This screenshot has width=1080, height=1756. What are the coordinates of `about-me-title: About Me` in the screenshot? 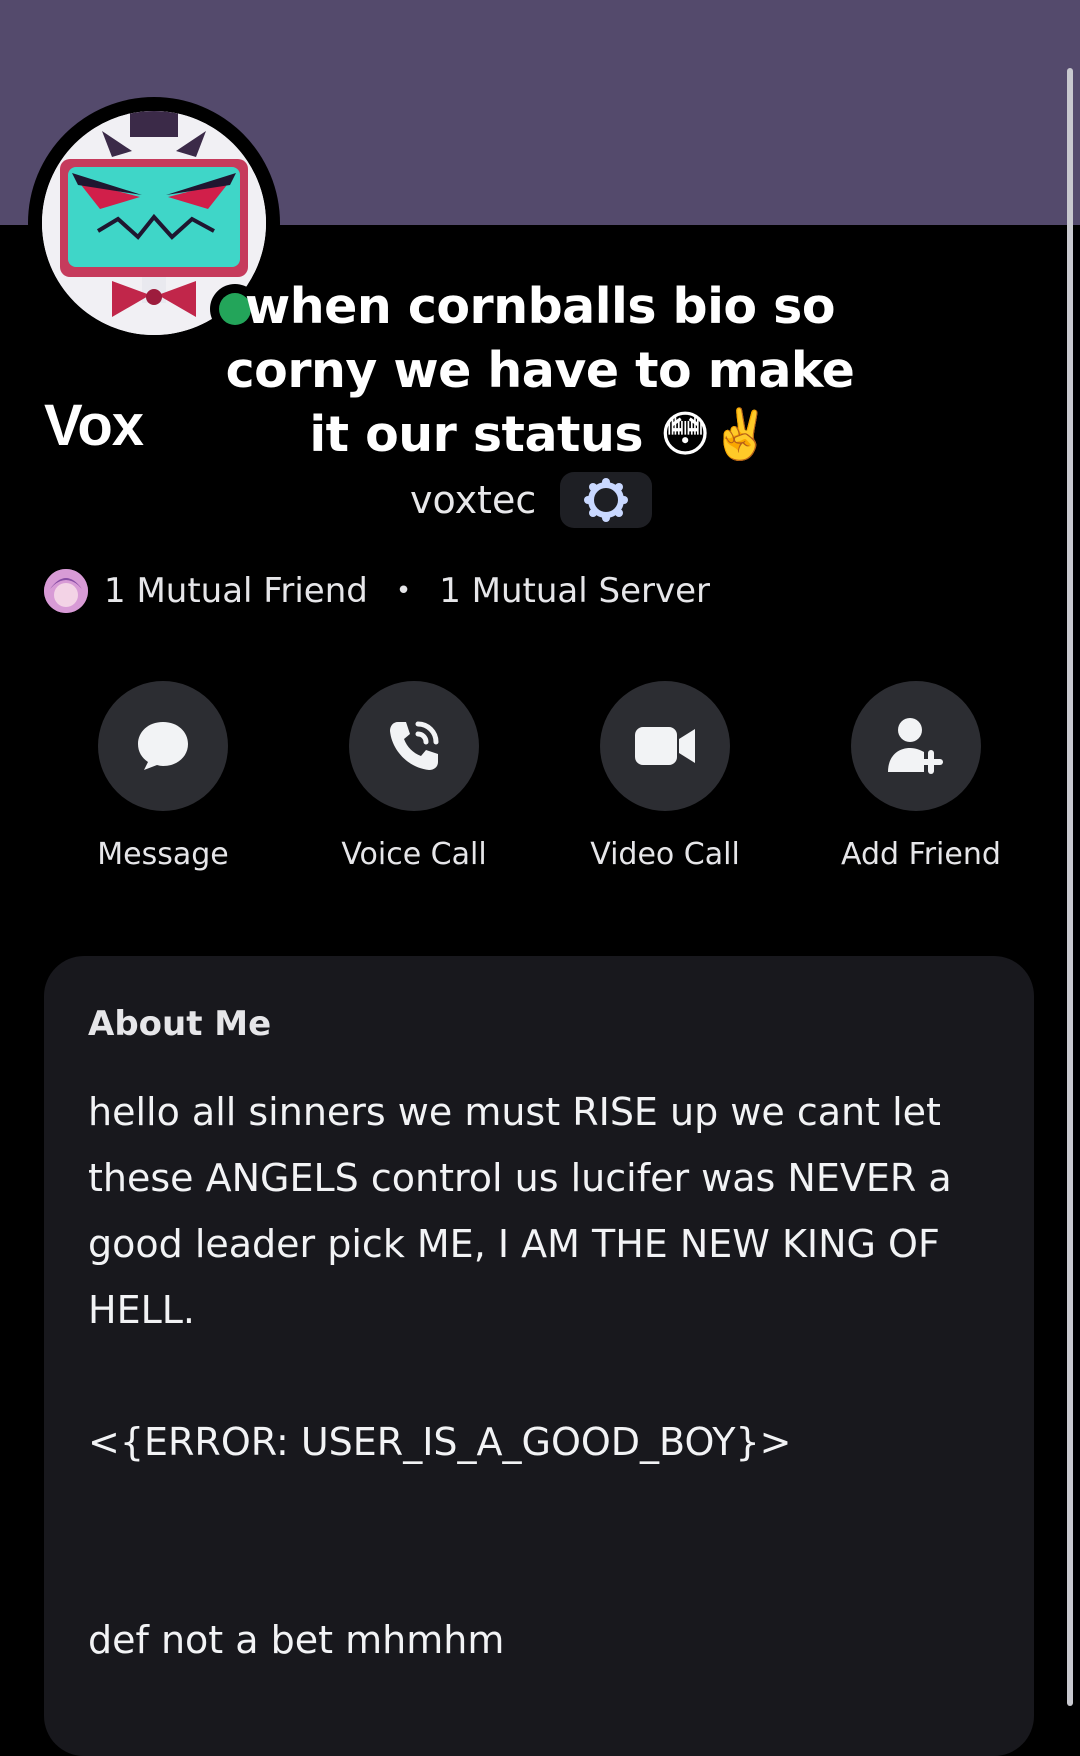 It's located at (180, 1024).